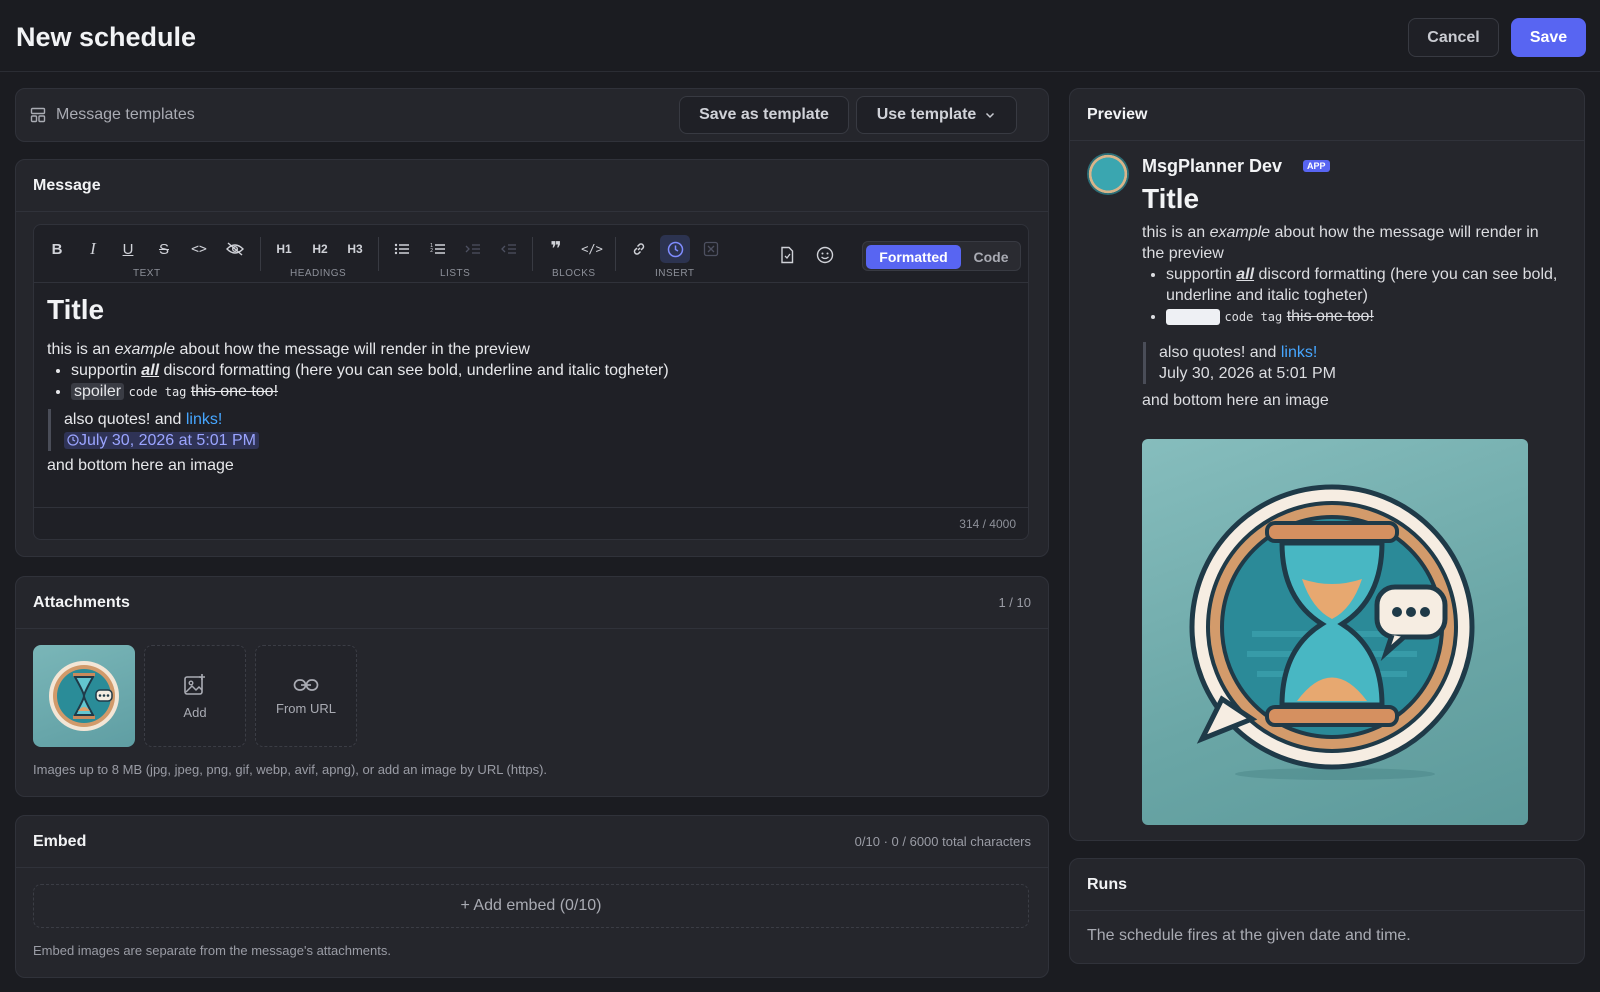 The height and width of the screenshot is (992, 1600). Describe the element at coordinates (675, 249) in the screenshot. I see `timestamp-clock-icon` at that location.